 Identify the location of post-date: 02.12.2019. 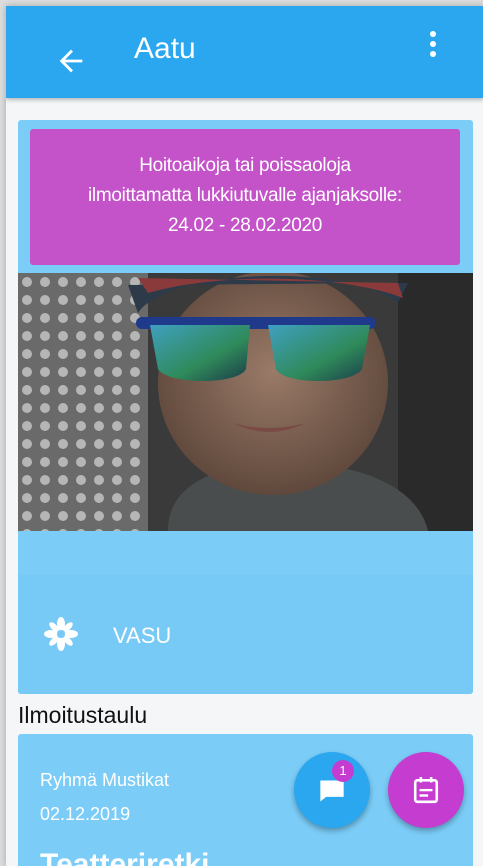
(85, 814).